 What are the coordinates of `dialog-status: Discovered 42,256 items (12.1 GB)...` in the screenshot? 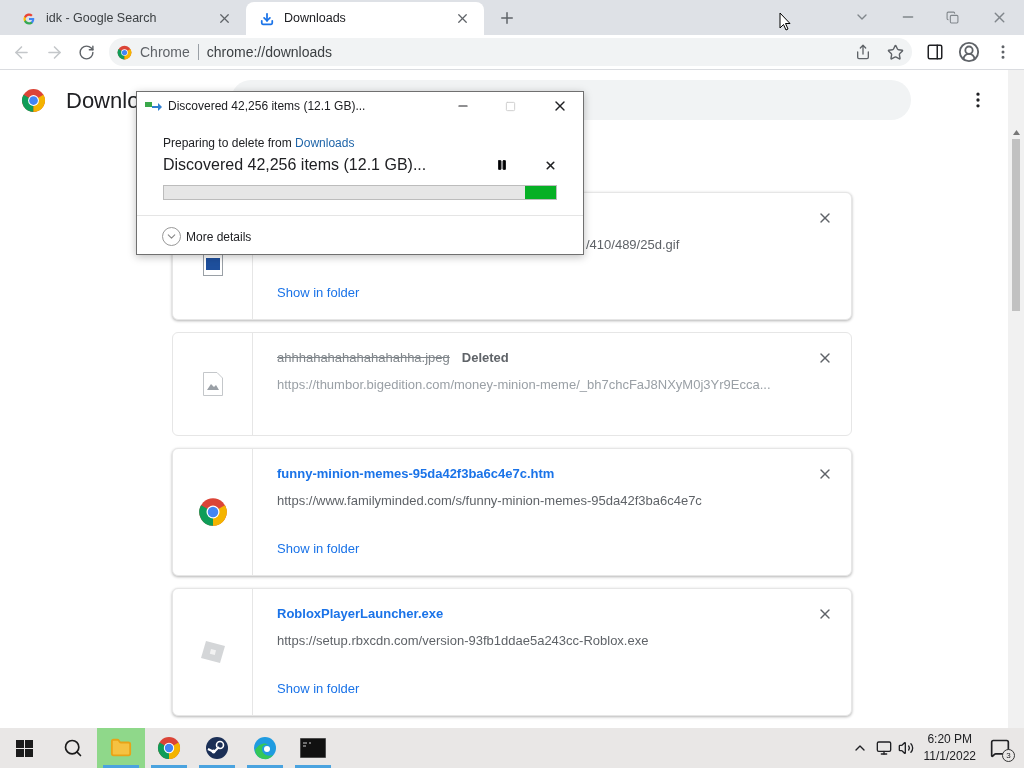 It's located at (295, 165).